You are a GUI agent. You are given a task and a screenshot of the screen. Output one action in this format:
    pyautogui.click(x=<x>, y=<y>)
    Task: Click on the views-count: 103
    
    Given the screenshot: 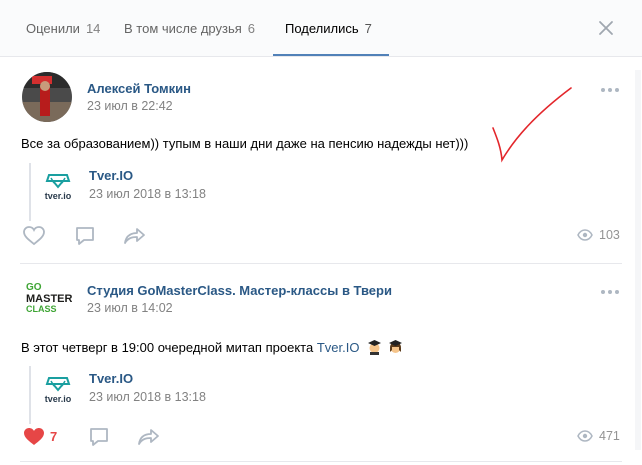 What is the action you would take?
    pyautogui.click(x=609, y=235)
    